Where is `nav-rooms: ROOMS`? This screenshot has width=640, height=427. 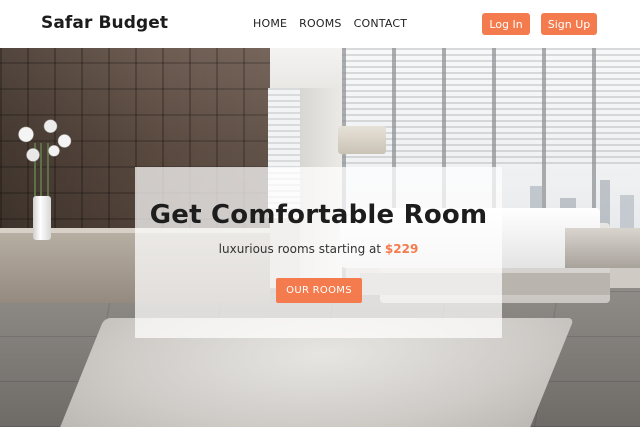 nav-rooms: ROOMS is located at coordinates (320, 23).